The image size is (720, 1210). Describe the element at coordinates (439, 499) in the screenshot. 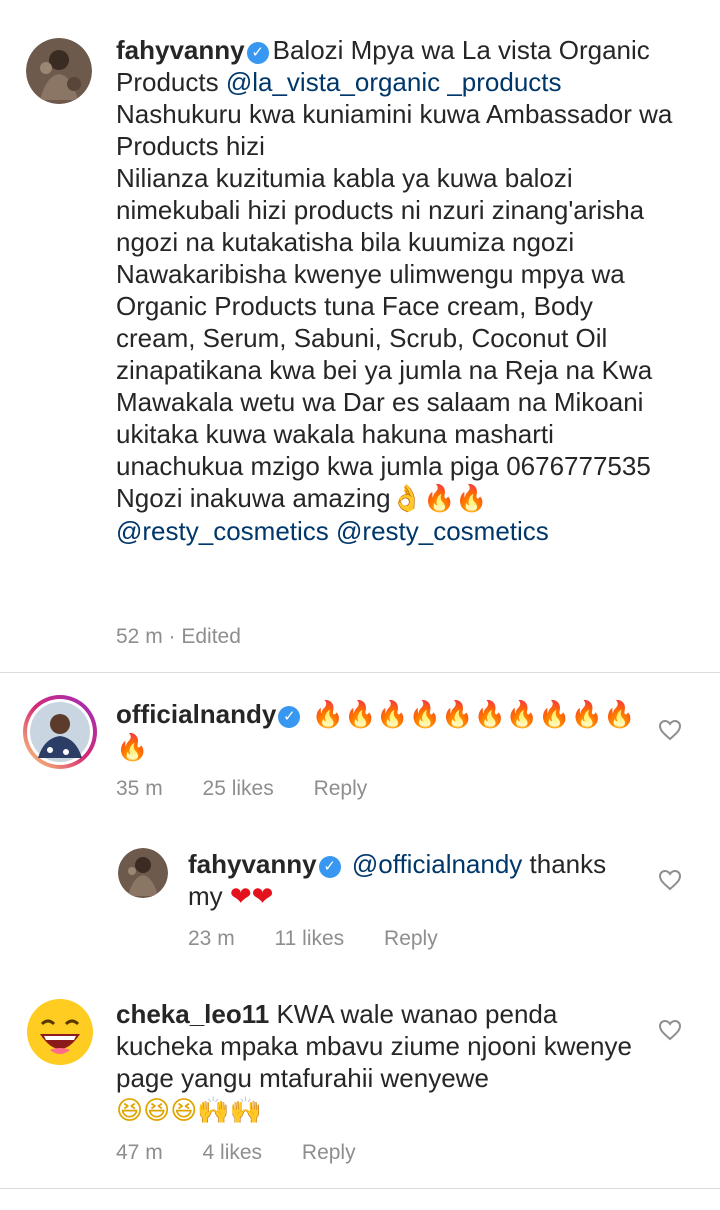

I see `caption-emojis: 👌🔥🔥` at that location.